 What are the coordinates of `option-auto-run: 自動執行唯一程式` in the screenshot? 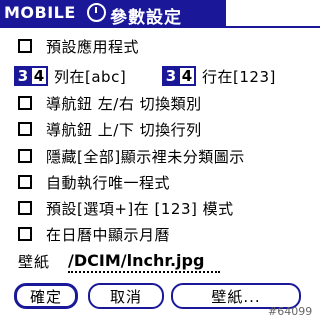 It's located at (94, 182).